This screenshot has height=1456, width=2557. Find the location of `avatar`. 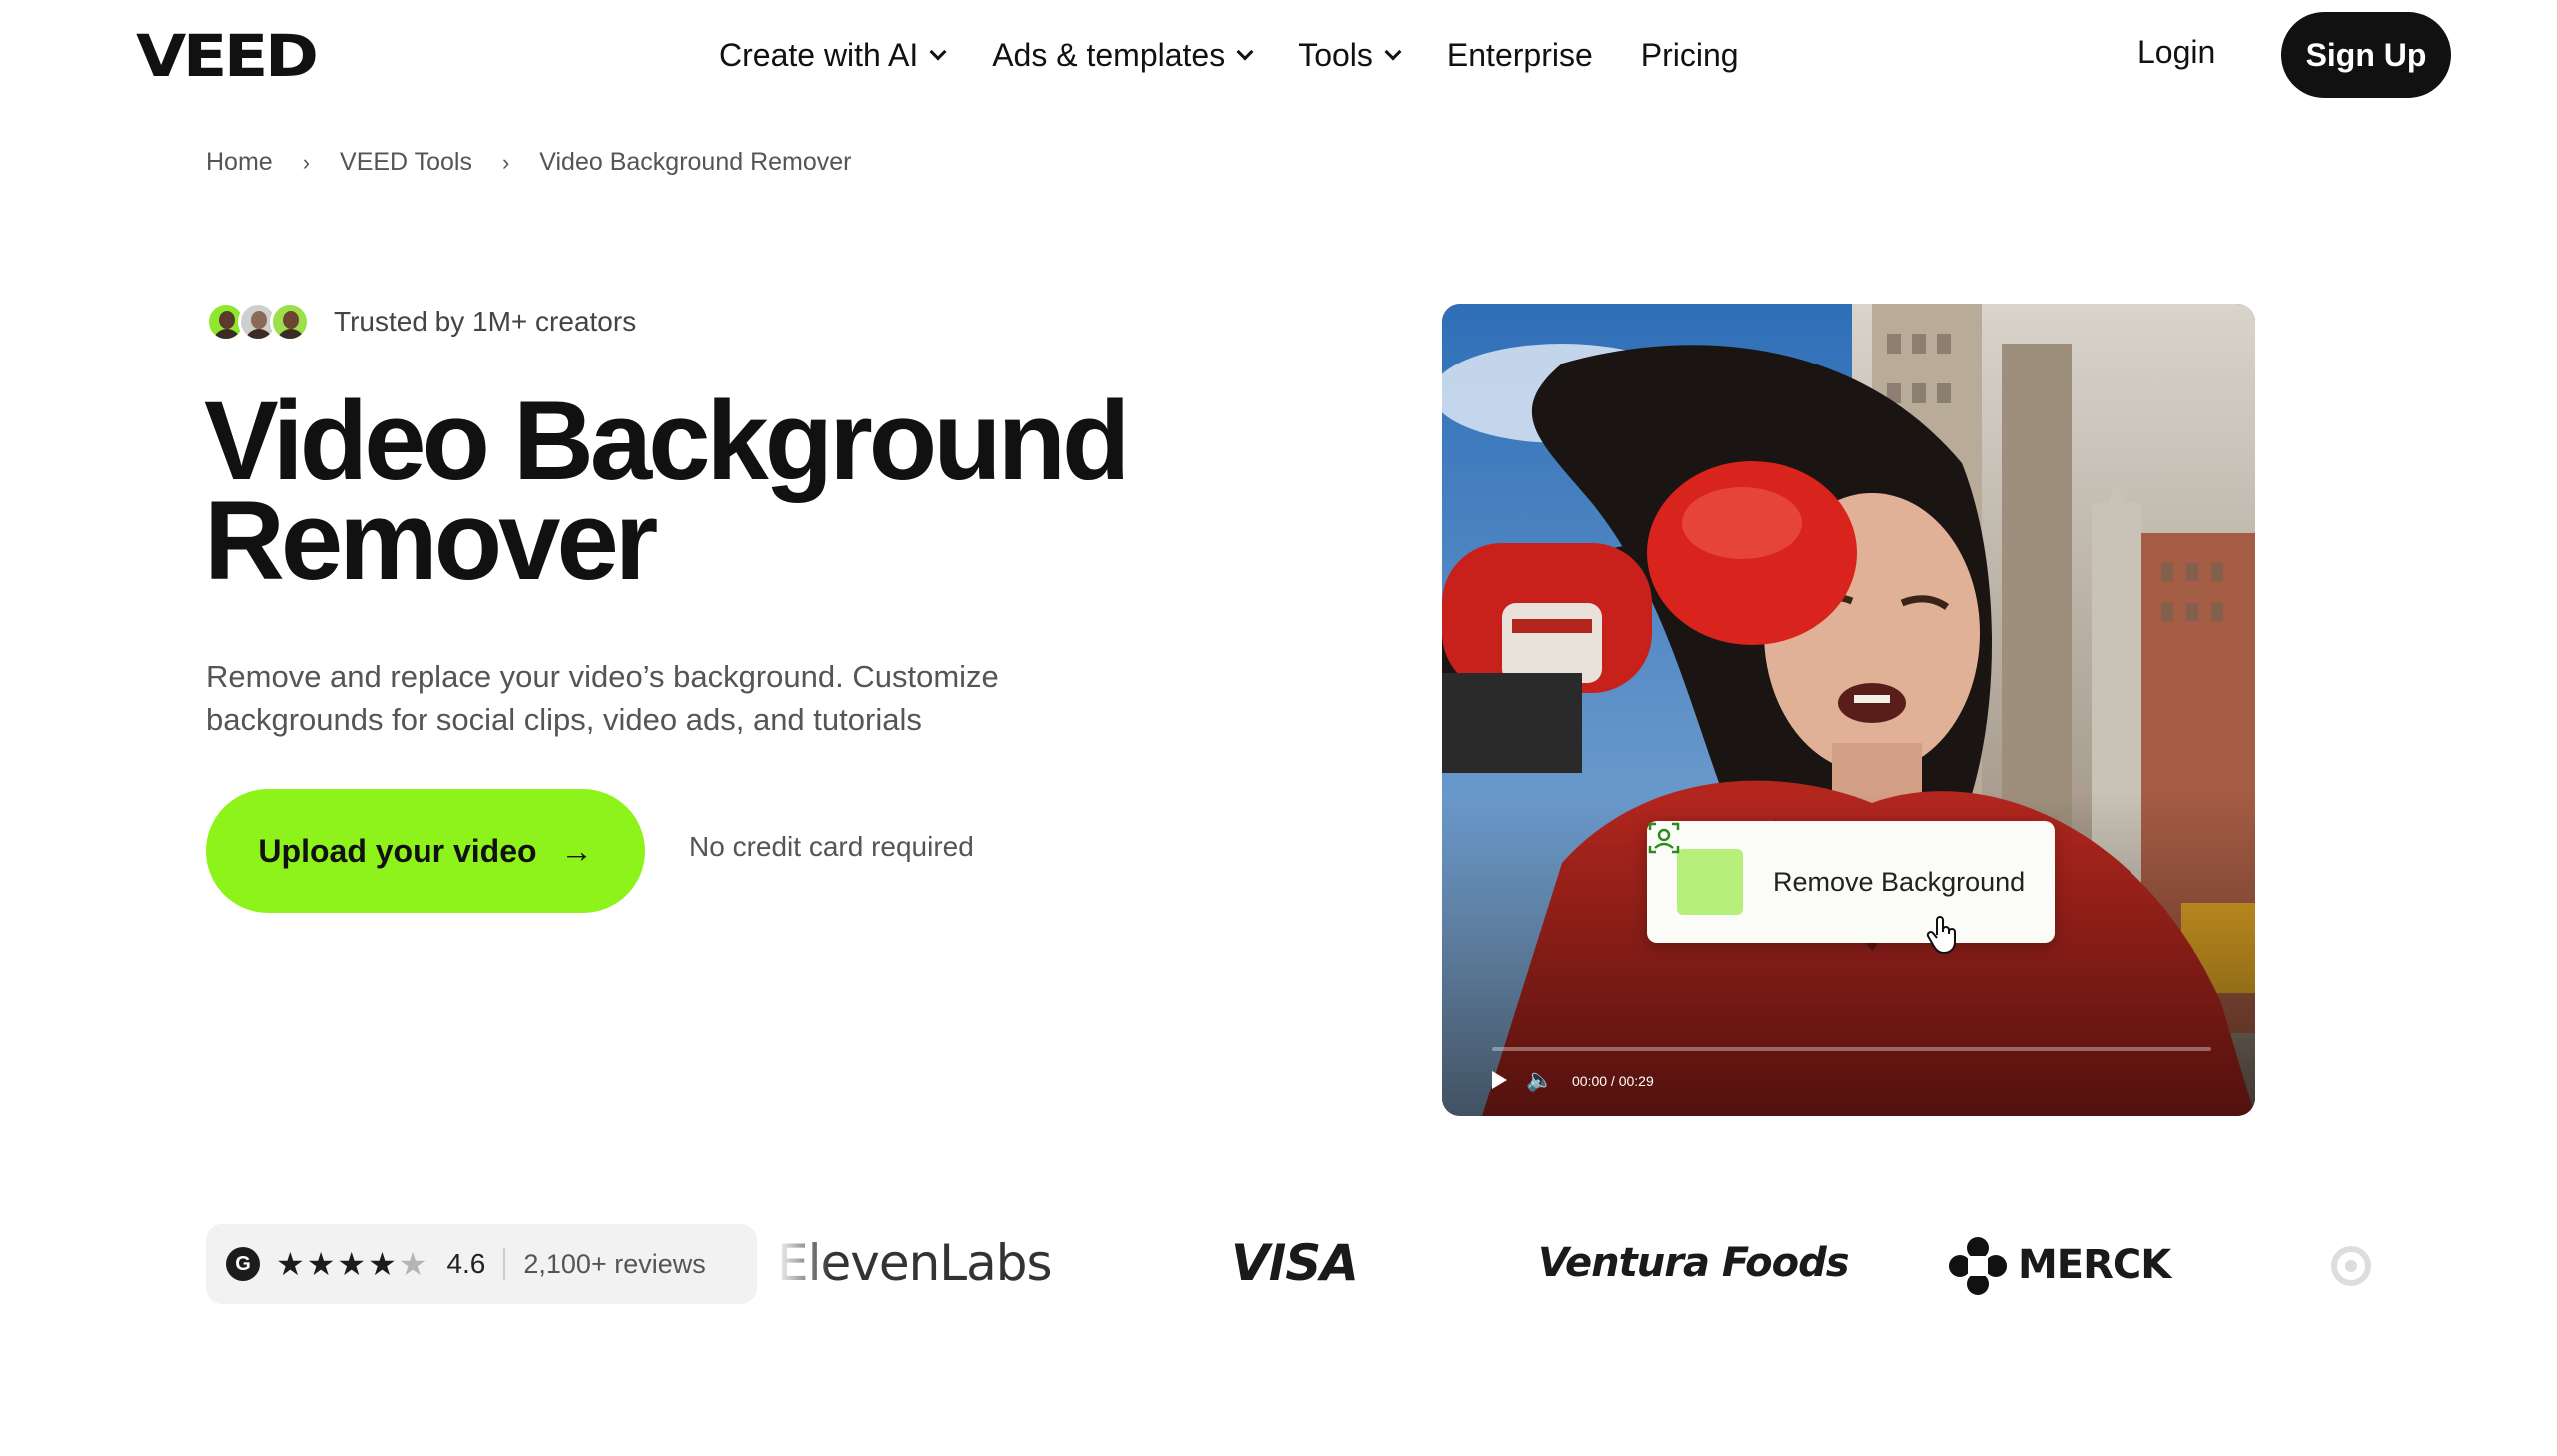

avatar is located at coordinates (290, 322).